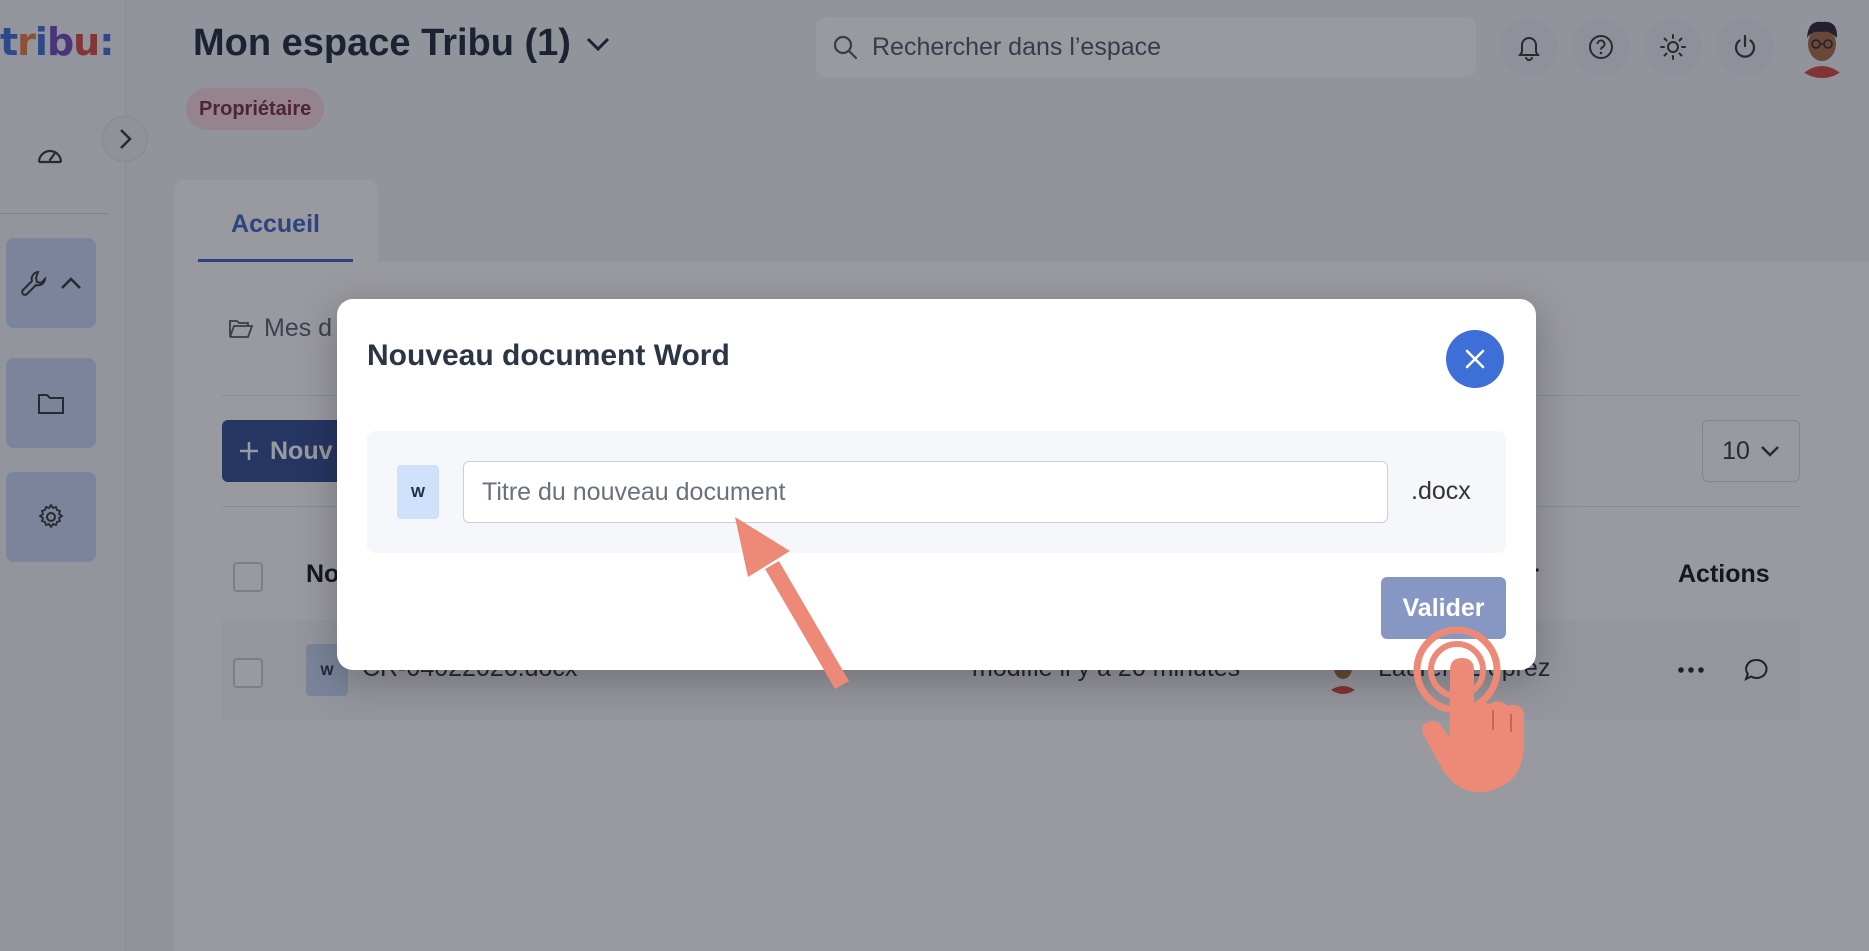 The image size is (1869, 951). Describe the element at coordinates (1443, 608) in the screenshot. I see `validate-button: Valider` at that location.